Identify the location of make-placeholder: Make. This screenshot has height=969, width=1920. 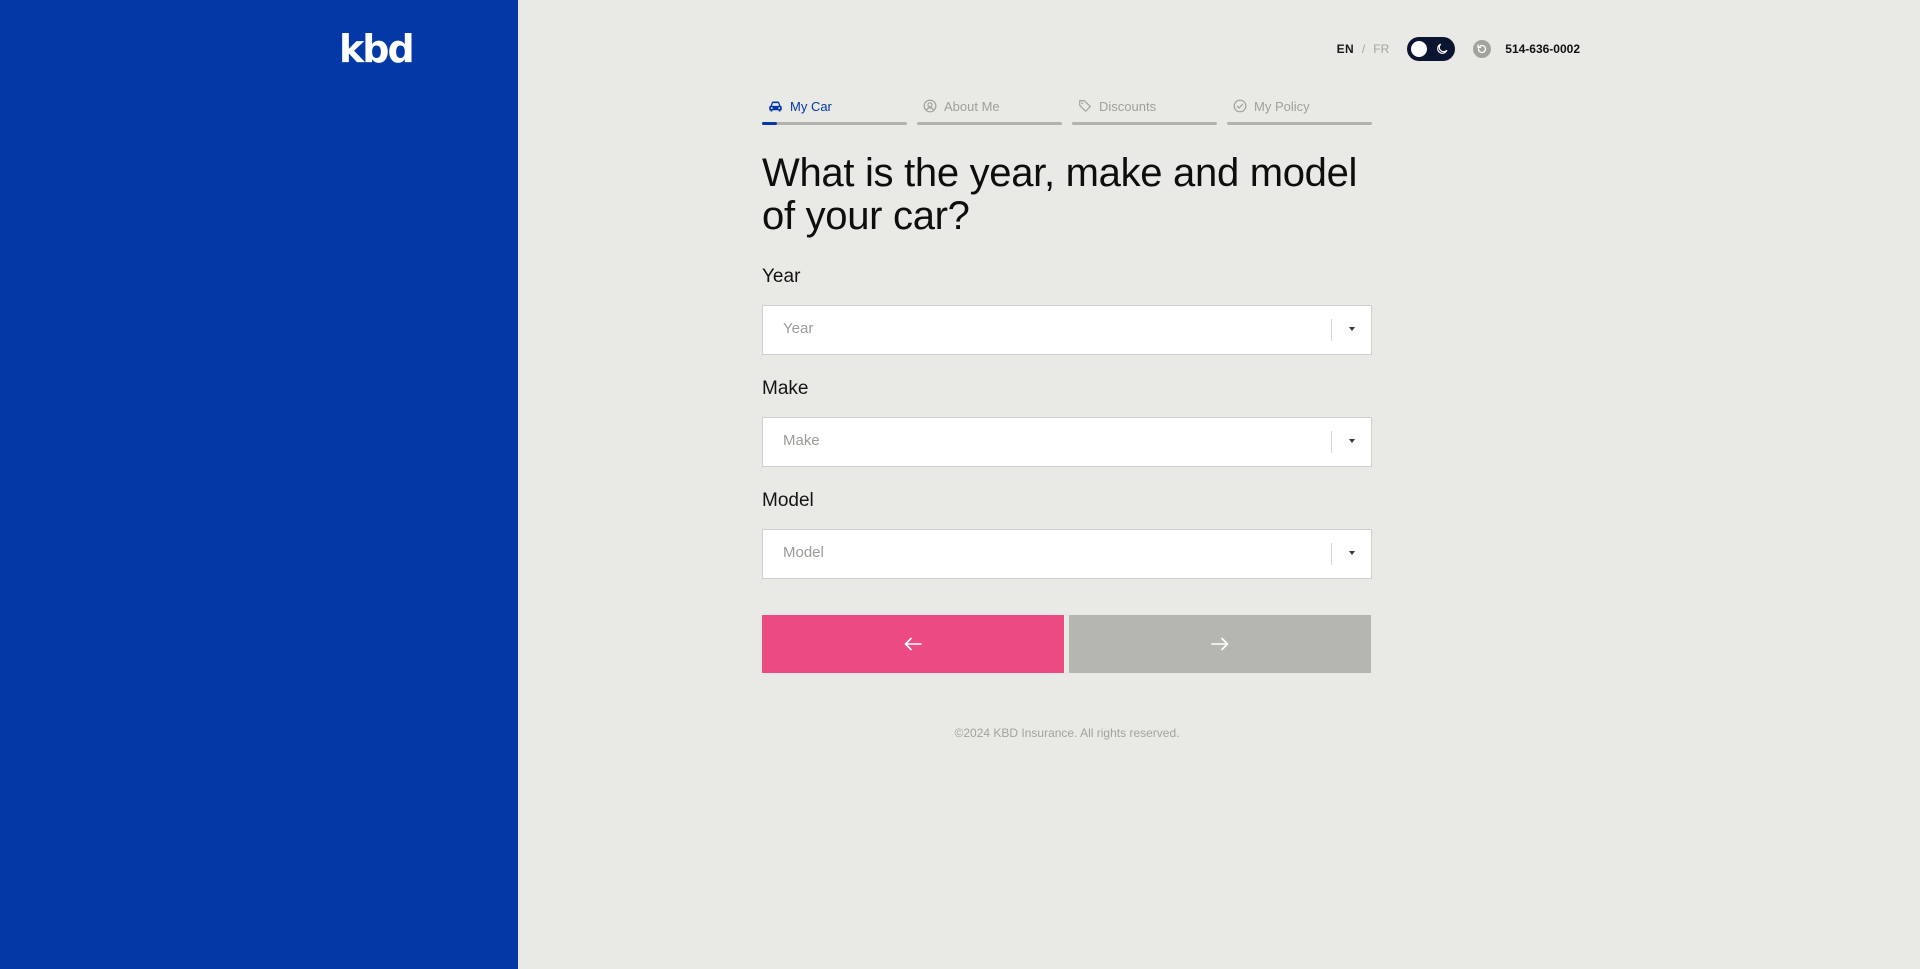
(801, 440).